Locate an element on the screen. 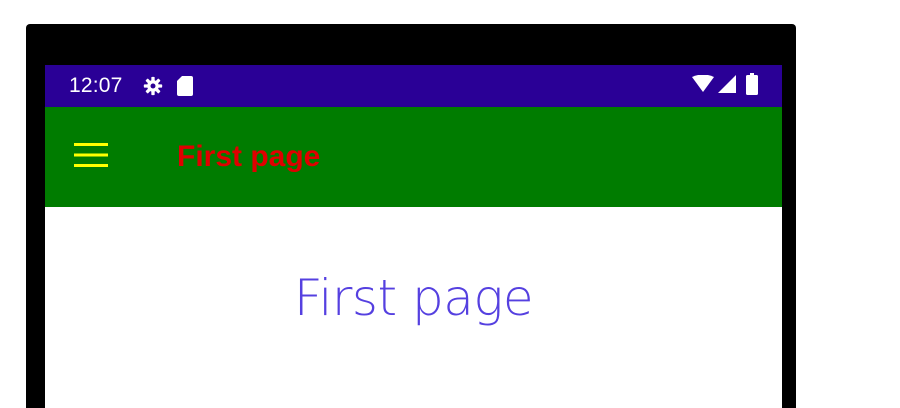  page-heading: First page is located at coordinates (413, 298).